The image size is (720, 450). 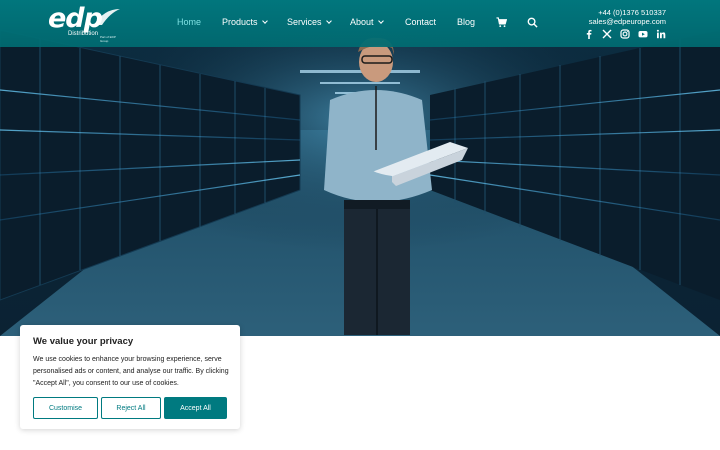 I want to click on nav-blog-label: Blog, so click(x=466, y=22).